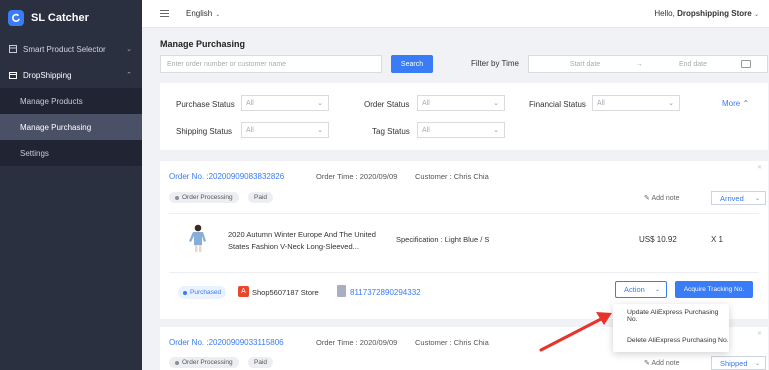 The width and height of the screenshot is (769, 370). I want to click on grid-icon, so click(12, 49).